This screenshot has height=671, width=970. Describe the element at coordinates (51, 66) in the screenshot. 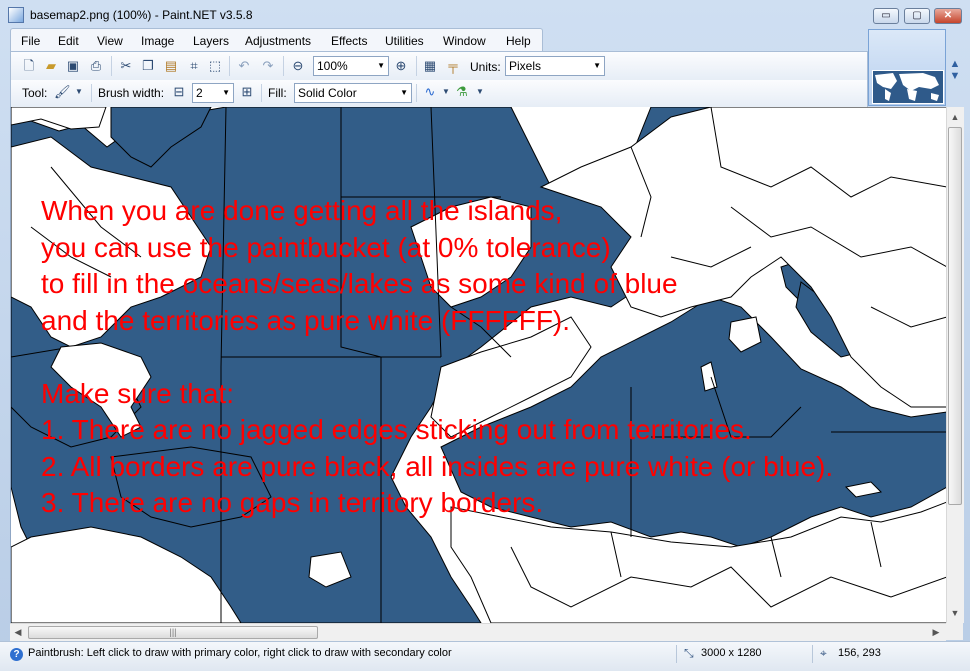

I see `open-folder-icon: ▰` at that location.